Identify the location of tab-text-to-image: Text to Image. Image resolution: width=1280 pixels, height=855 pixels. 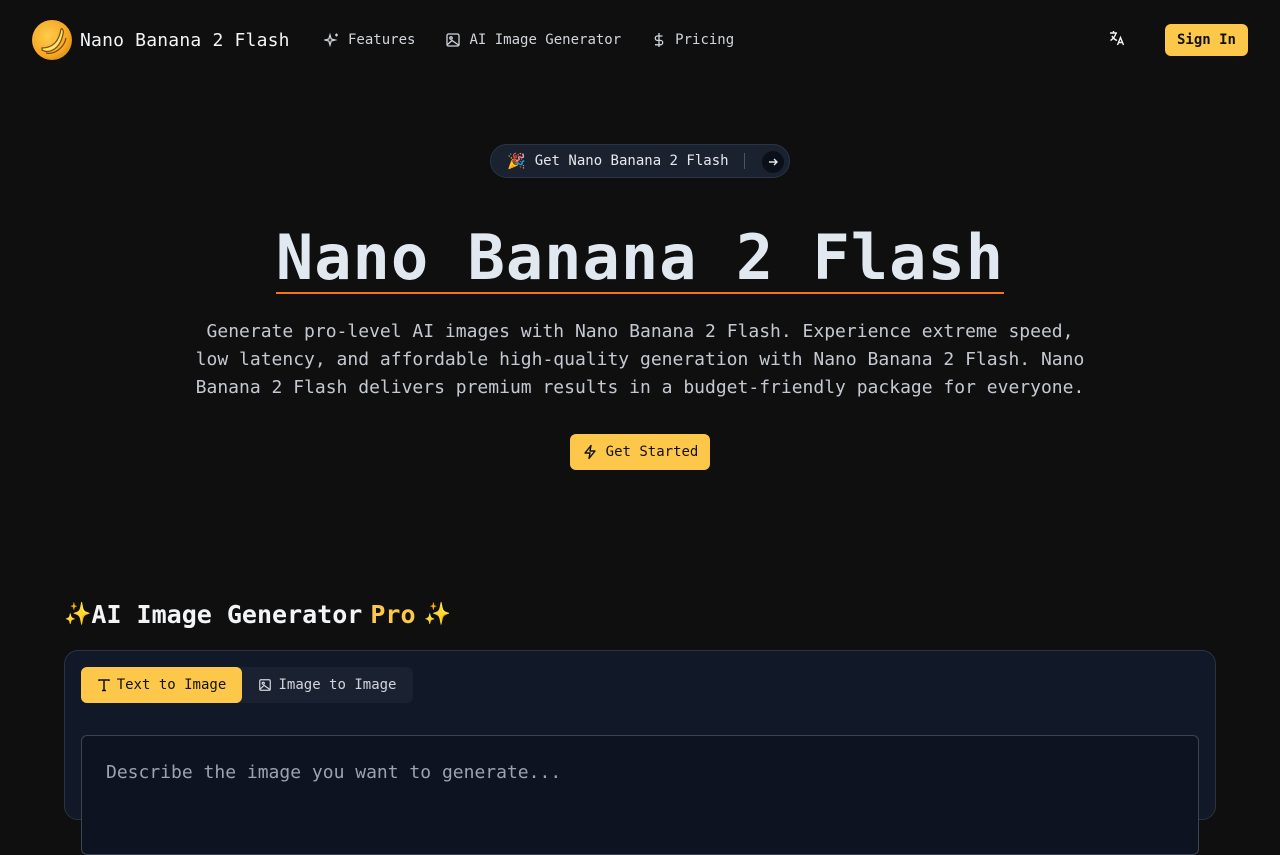
(161, 685).